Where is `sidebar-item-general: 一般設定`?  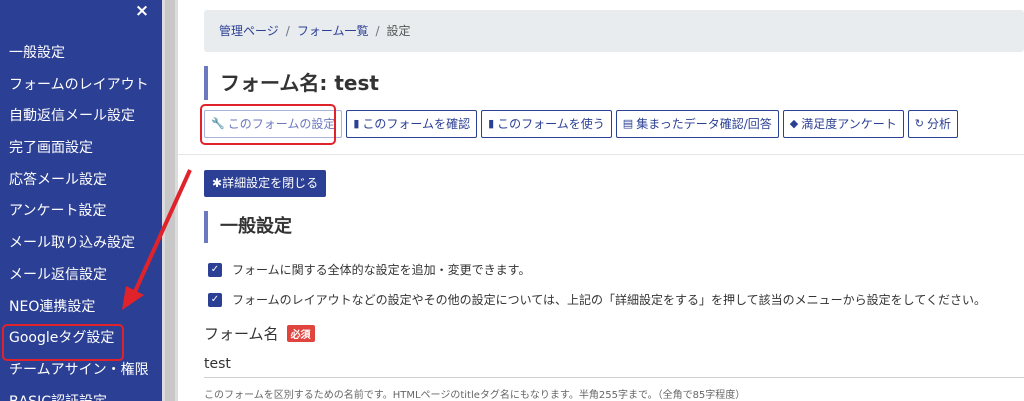
sidebar-item-general: 一般設定 is located at coordinates (81, 54).